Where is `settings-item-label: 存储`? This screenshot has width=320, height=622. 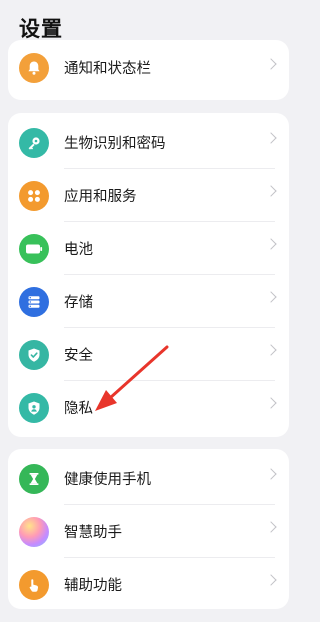
settings-item-label: 存储 is located at coordinates (78, 303).